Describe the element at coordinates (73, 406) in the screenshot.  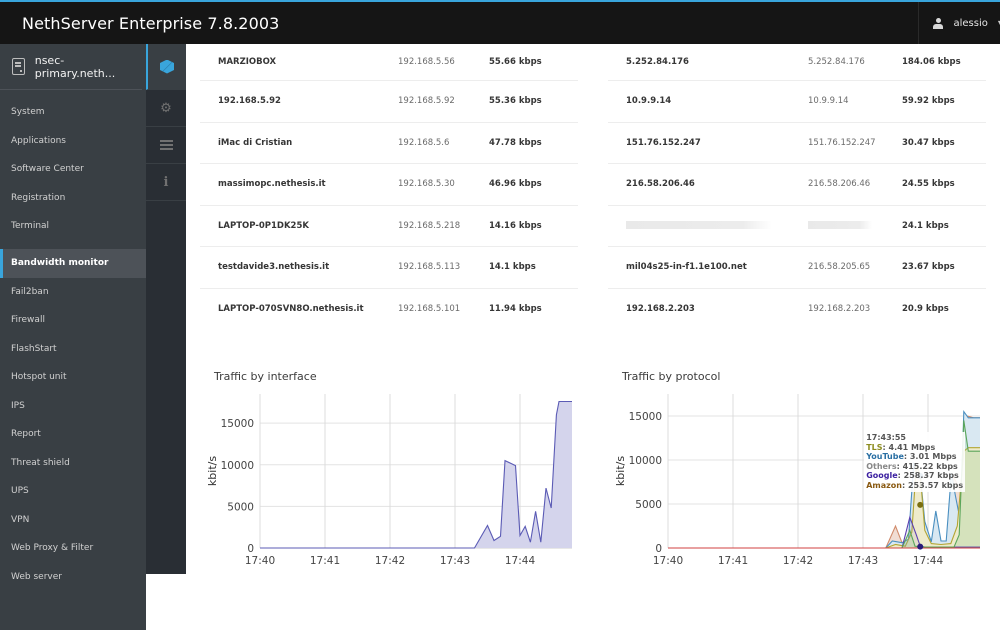
I see `sidebar-item-ips: IPS` at that location.